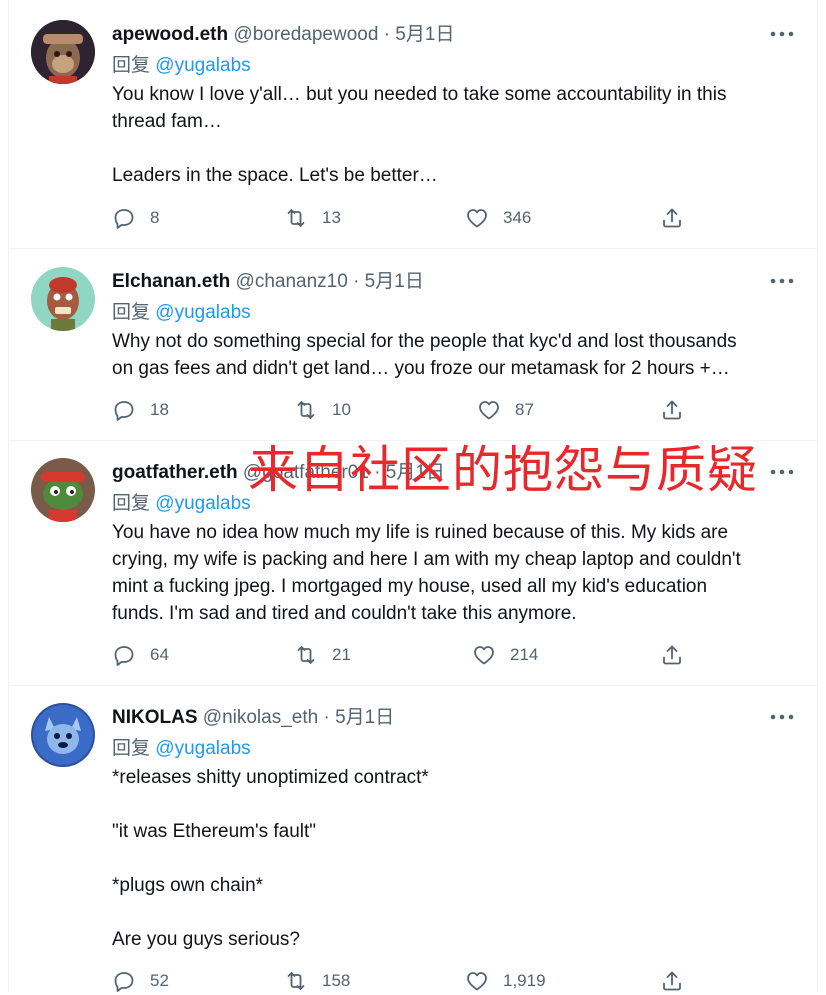 This screenshot has width=826, height=995. Describe the element at coordinates (135, 218) in the screenshot. I see `reply-button: 8` at that location.